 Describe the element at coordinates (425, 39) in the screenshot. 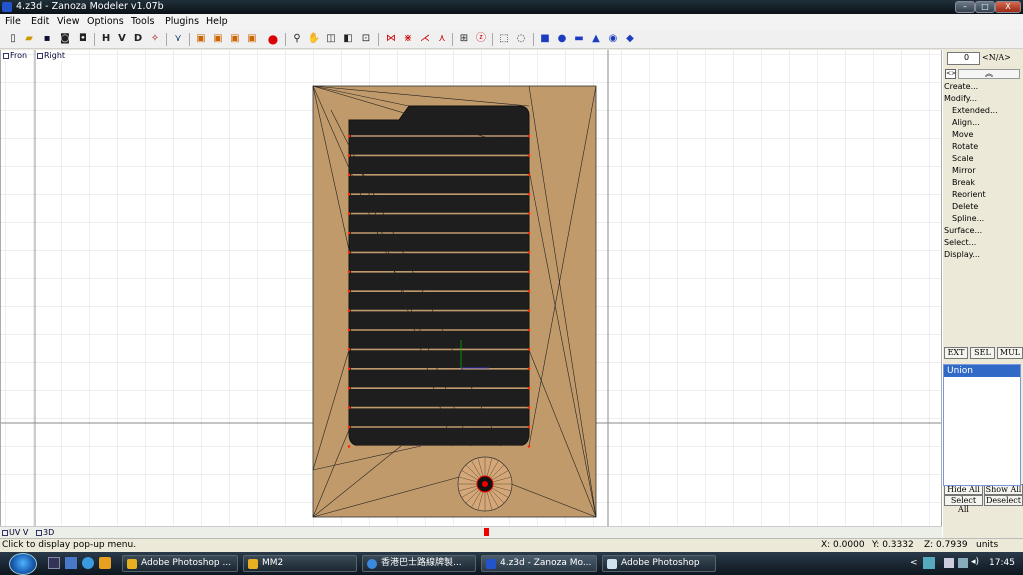

I see `mesh-tool-3-icon: ⋌` at that location.